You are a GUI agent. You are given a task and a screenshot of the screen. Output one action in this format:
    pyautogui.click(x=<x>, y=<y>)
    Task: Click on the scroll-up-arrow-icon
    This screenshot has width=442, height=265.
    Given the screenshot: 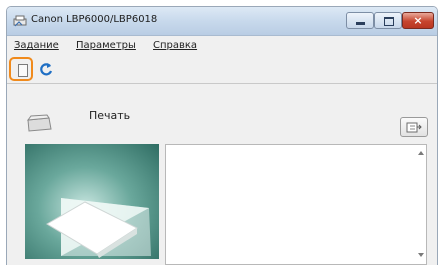 What is the action you would take?
    pyautogui.click(x=421, y=153)
    